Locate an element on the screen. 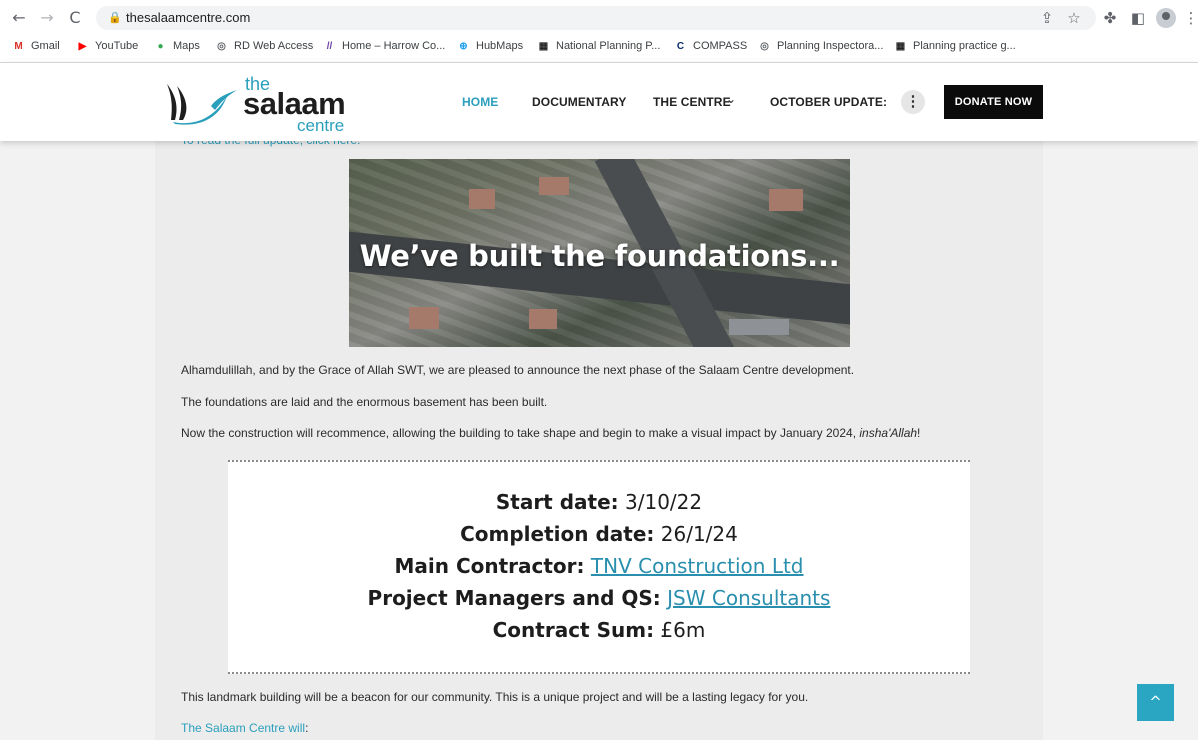 The image size is (1198, 740). colon-text: : is located at coordinates (307, 728).